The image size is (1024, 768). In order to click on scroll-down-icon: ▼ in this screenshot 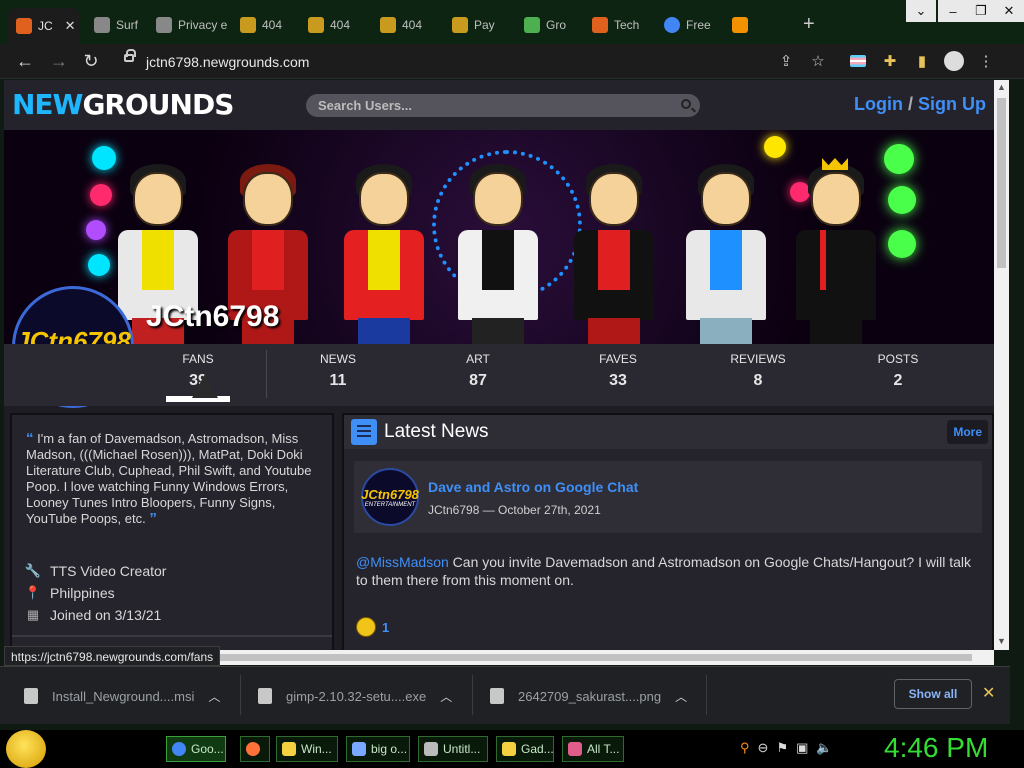, I will do `click(1001, 641)`.